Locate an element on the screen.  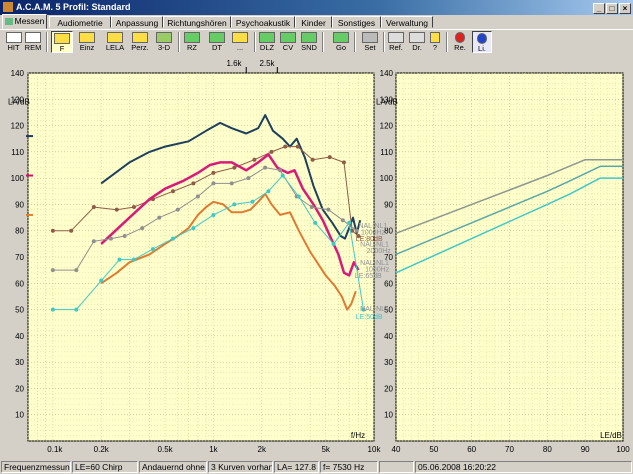
top-marker-1600: 1.6k is located at coordinates (234, 63).